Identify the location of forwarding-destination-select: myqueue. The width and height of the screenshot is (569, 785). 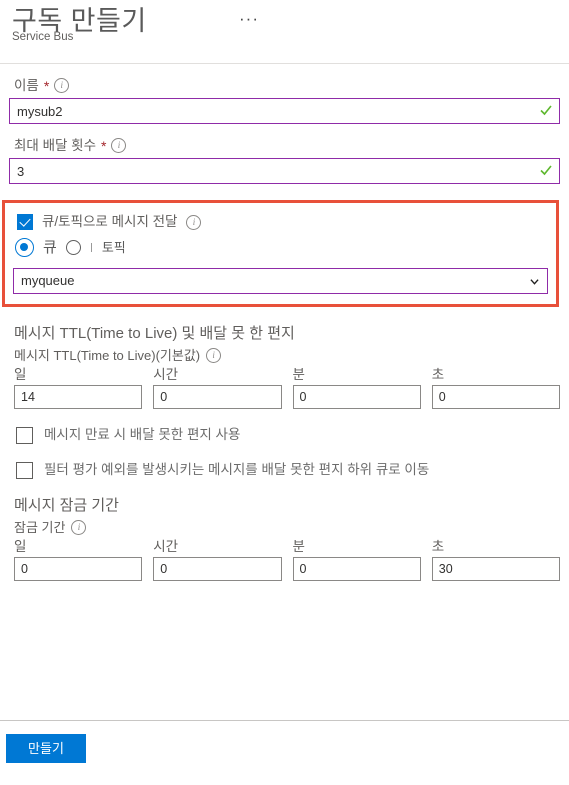
(280, 281).